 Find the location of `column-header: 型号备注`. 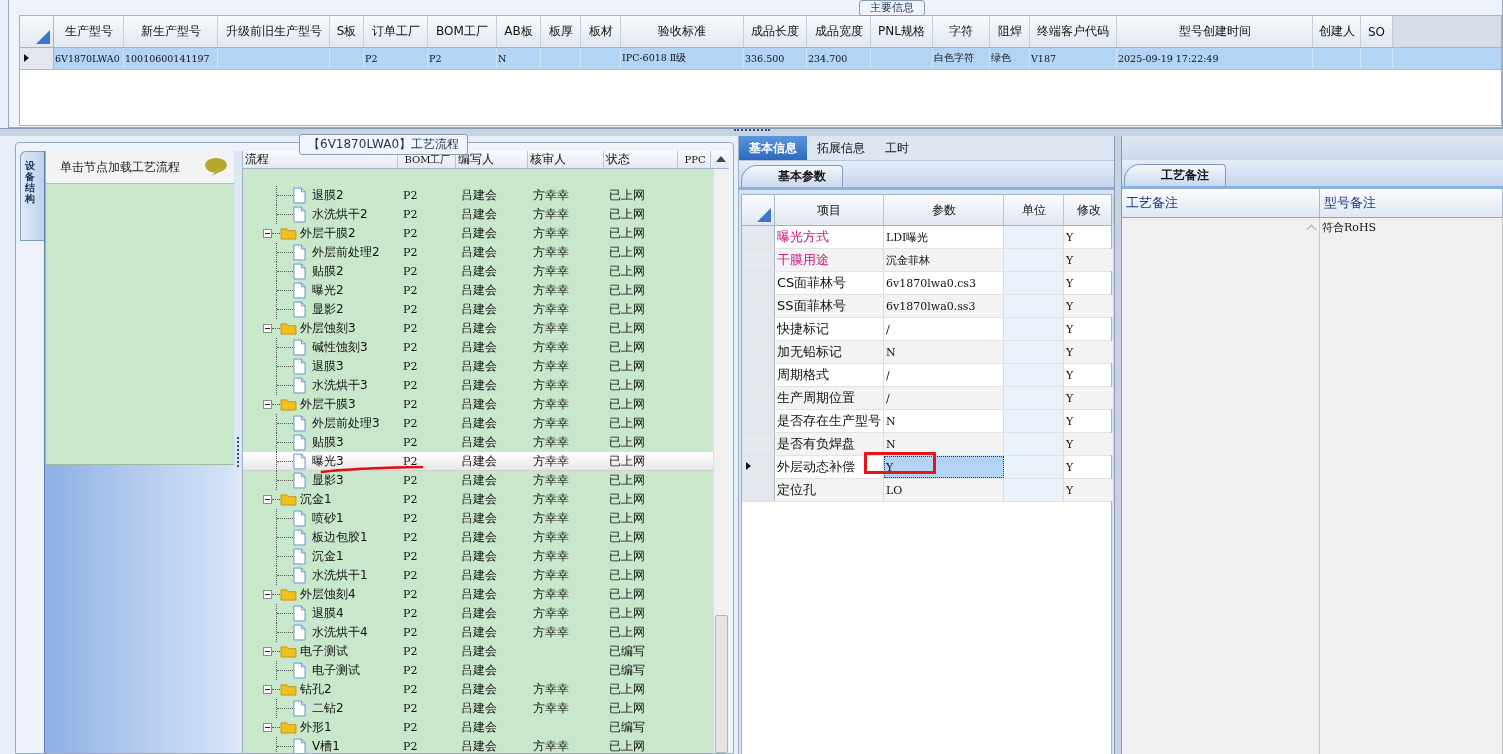

column-header: 型号备注 is located at coordinates (1411, 203).